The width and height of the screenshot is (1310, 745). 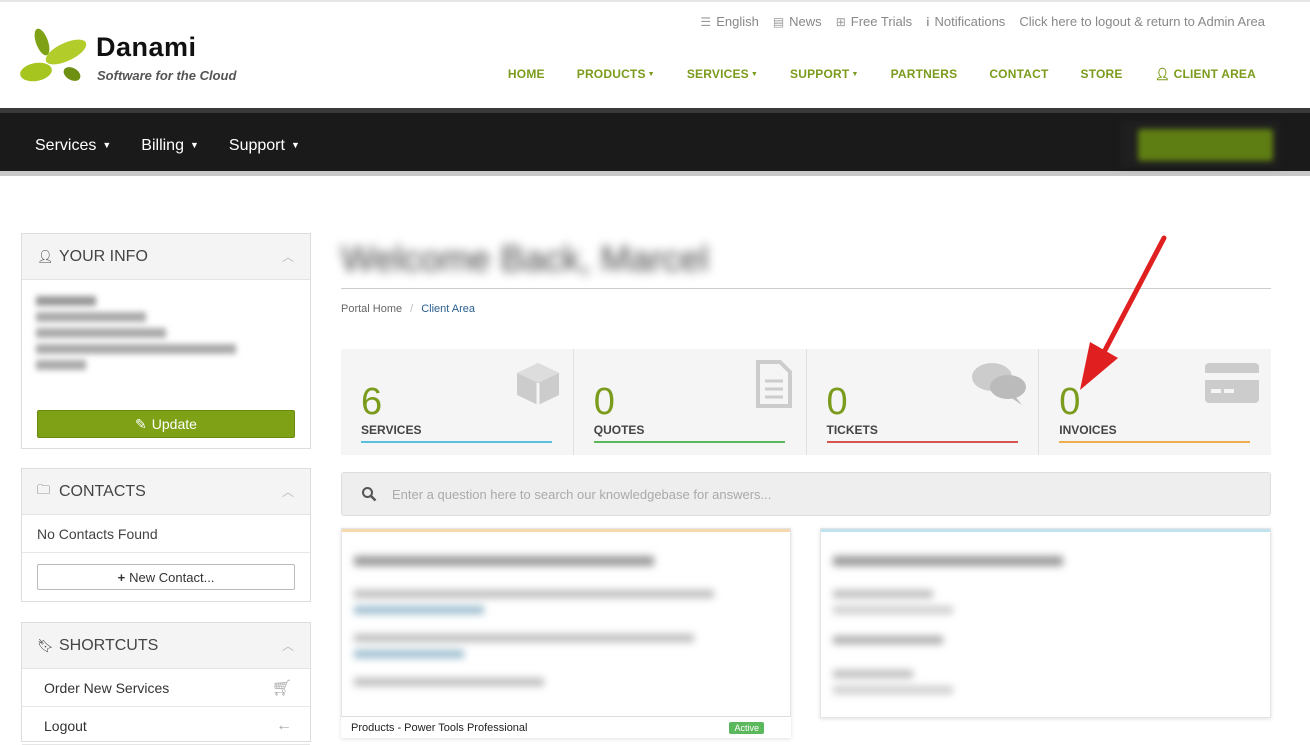 I want to click on menu-icon: ☰, so click(x=706, y=21).